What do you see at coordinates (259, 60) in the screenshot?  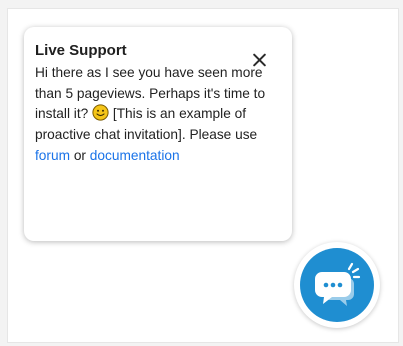 I see `close-icon` at bounding box center [259, 60].